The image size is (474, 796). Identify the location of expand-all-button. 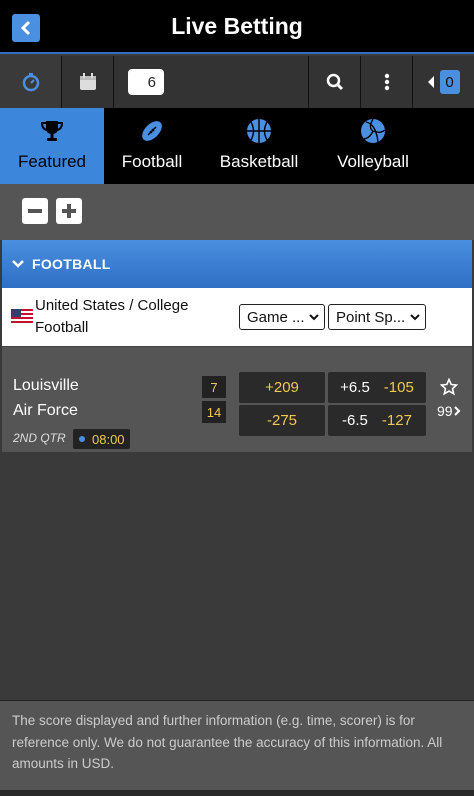
(69, 211).